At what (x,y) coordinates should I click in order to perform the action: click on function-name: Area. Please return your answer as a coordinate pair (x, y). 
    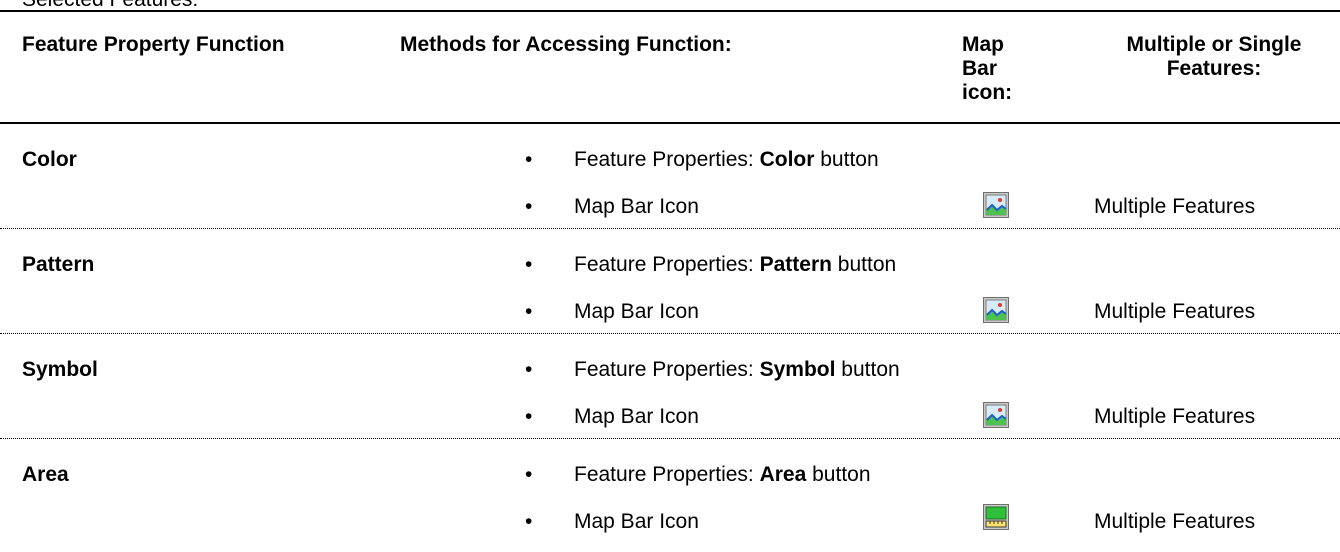
    Looking at the image, I should click on (45, 474).